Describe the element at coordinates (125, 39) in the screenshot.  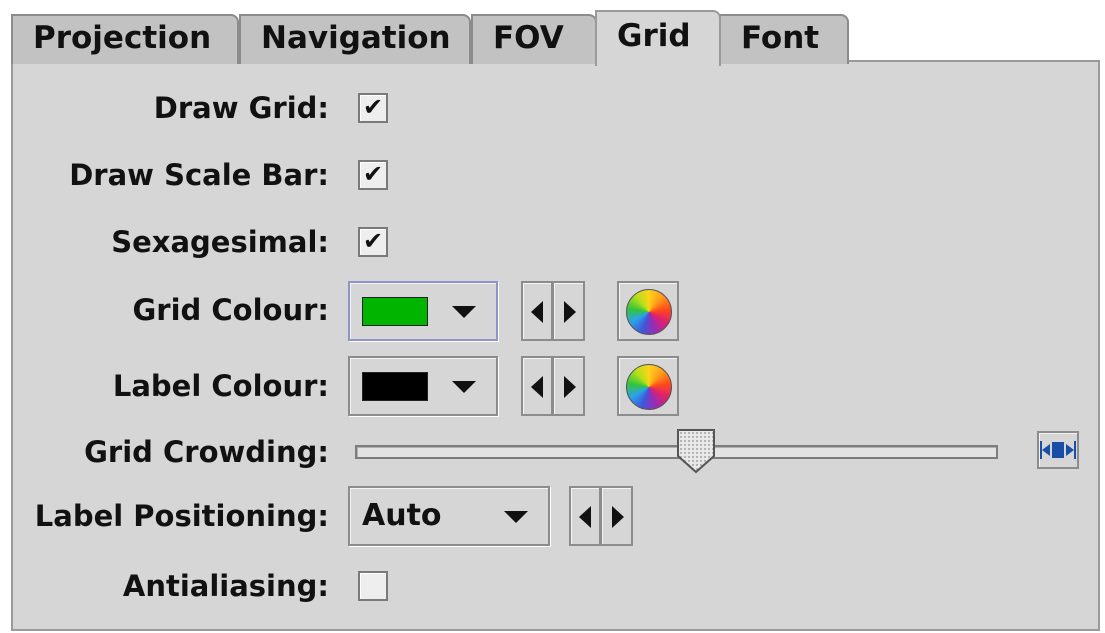
I see `tab-projection: Projection` at that location.